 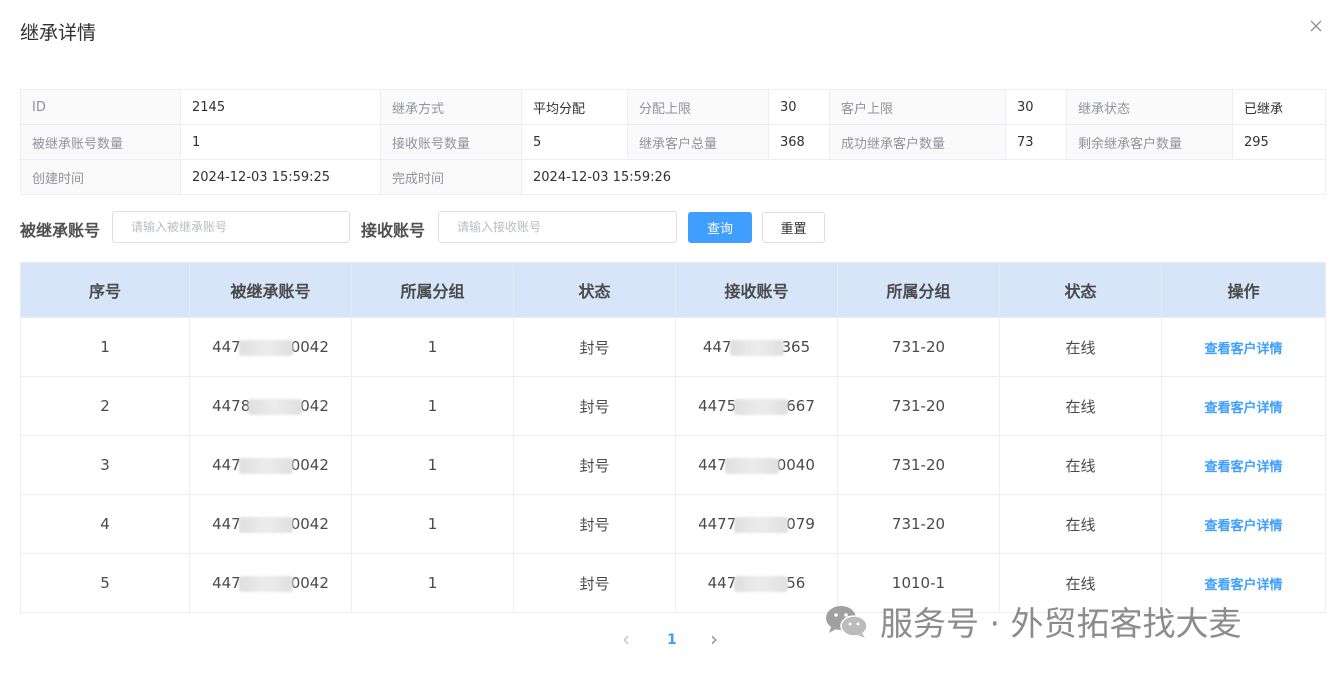 What do you see at coordinates (923, 177) in the screenshot?
I see `info-value: 2024-12-03 15:59:26` at bounding box center [923, 177].